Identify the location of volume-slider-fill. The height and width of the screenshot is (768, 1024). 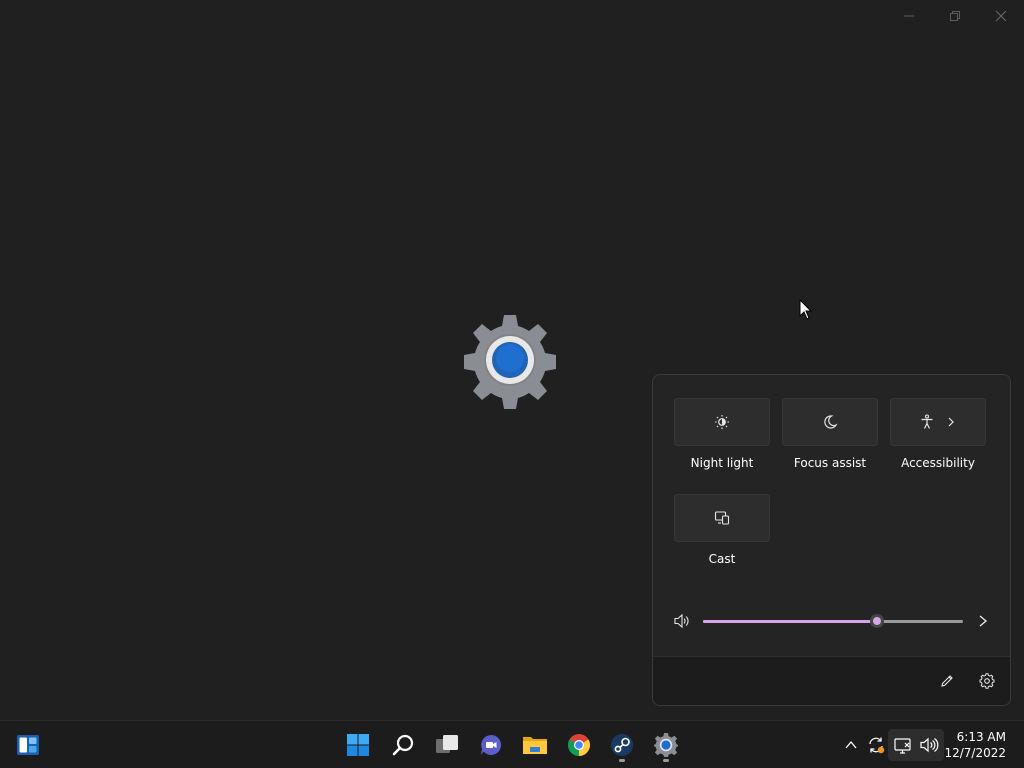
(790, 621).